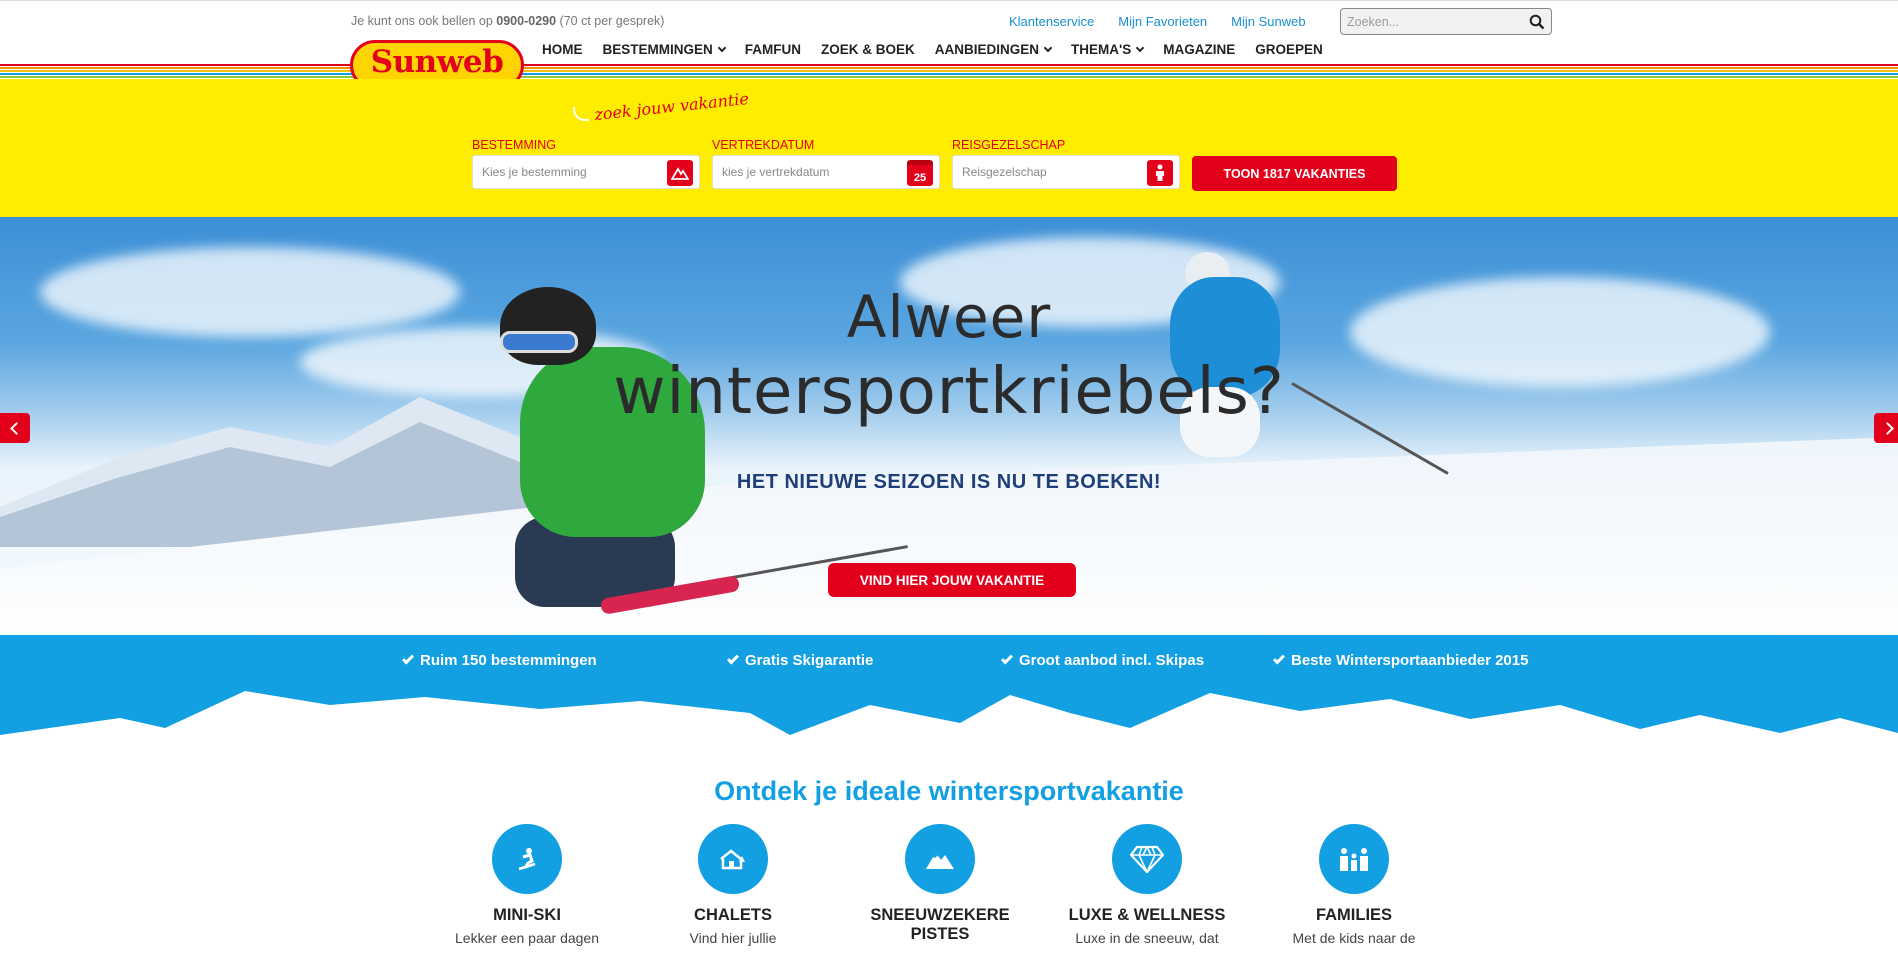  I want to click on nav-themas: THEMA'S, so click(1108, 49).